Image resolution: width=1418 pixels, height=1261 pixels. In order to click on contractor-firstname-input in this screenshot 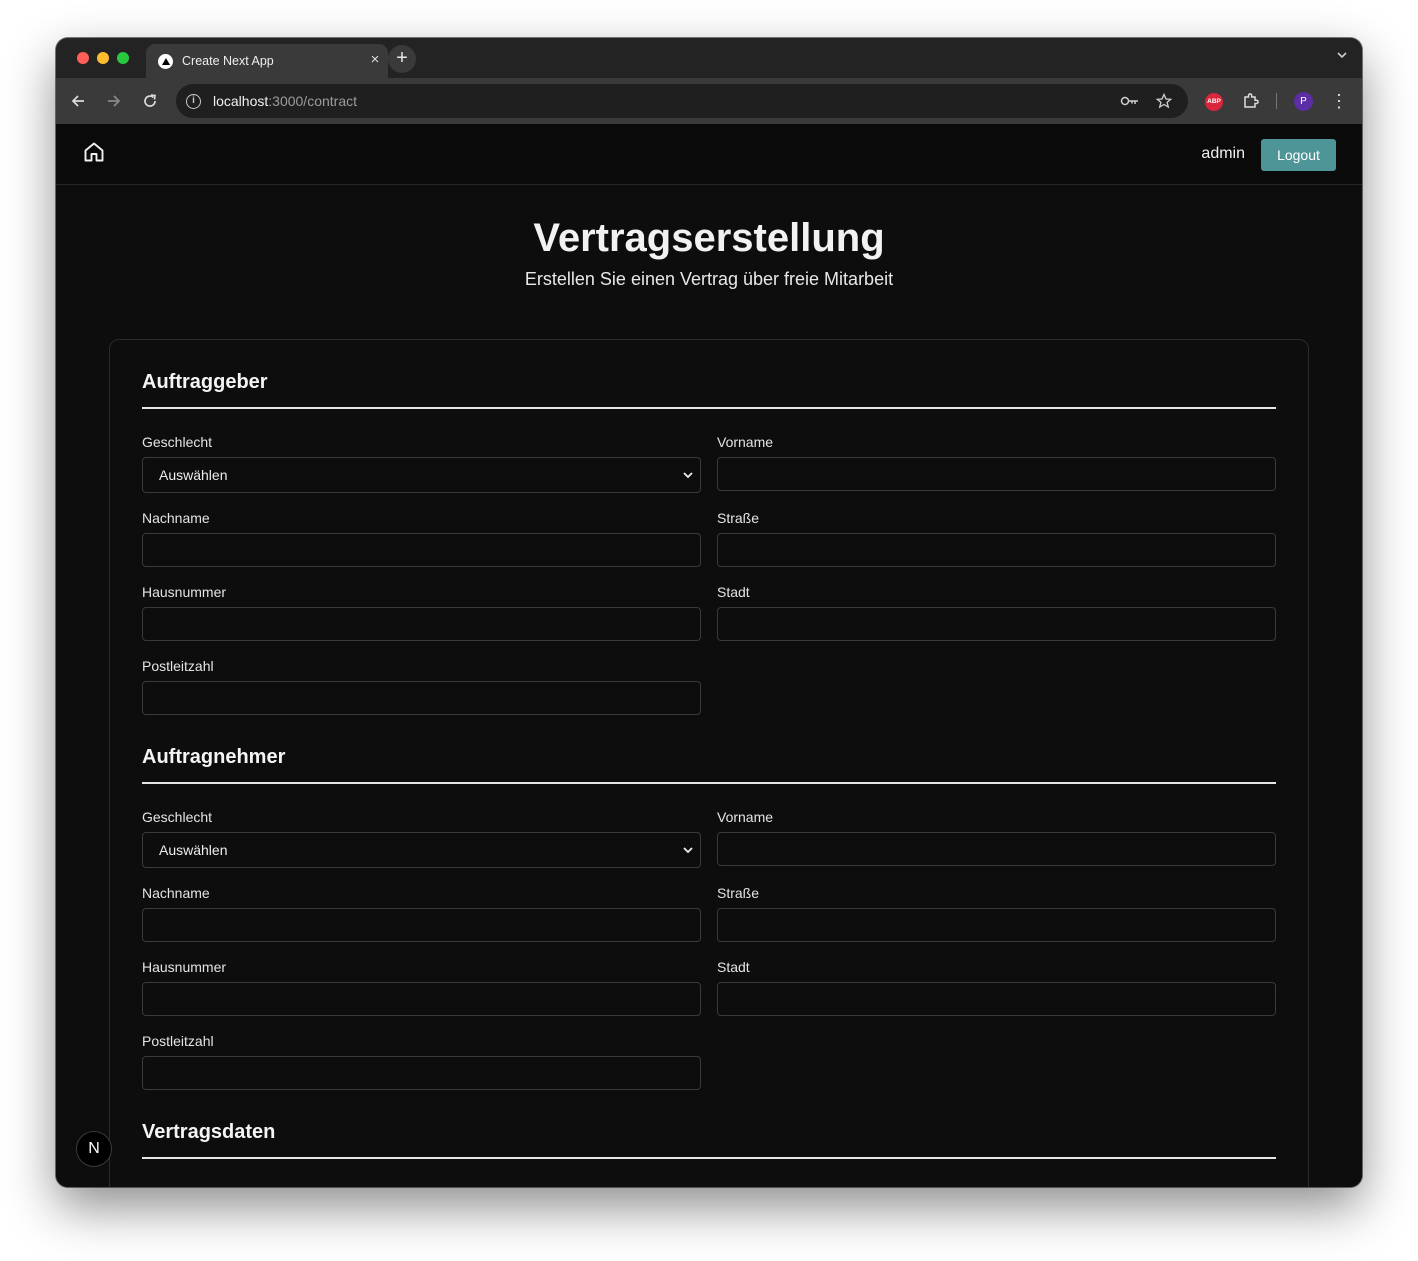, I will do `click(996, 849)`.